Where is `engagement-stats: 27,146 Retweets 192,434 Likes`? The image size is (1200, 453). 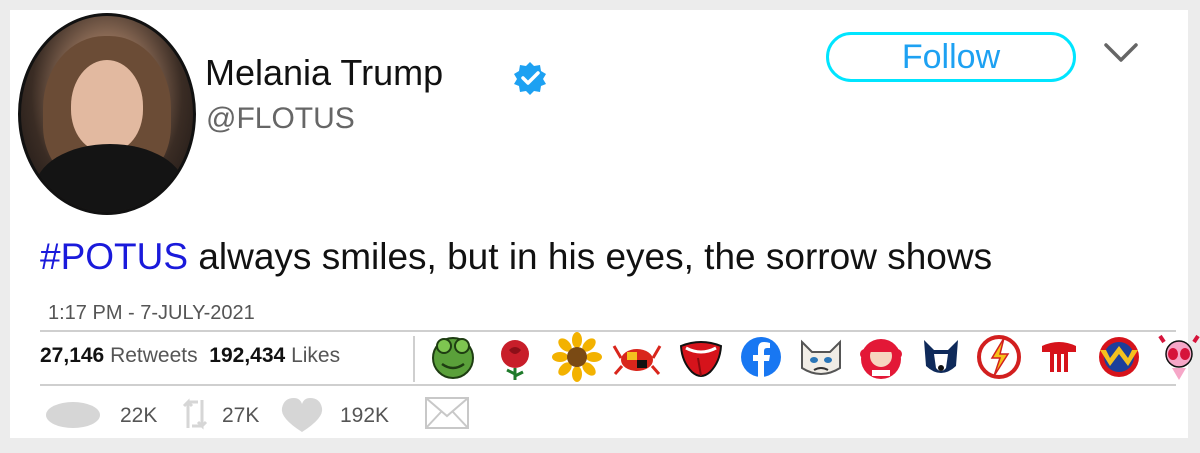
engagement-stats: 27,146 Retweets 192,434 Likes is located at coordinates (190, 356).